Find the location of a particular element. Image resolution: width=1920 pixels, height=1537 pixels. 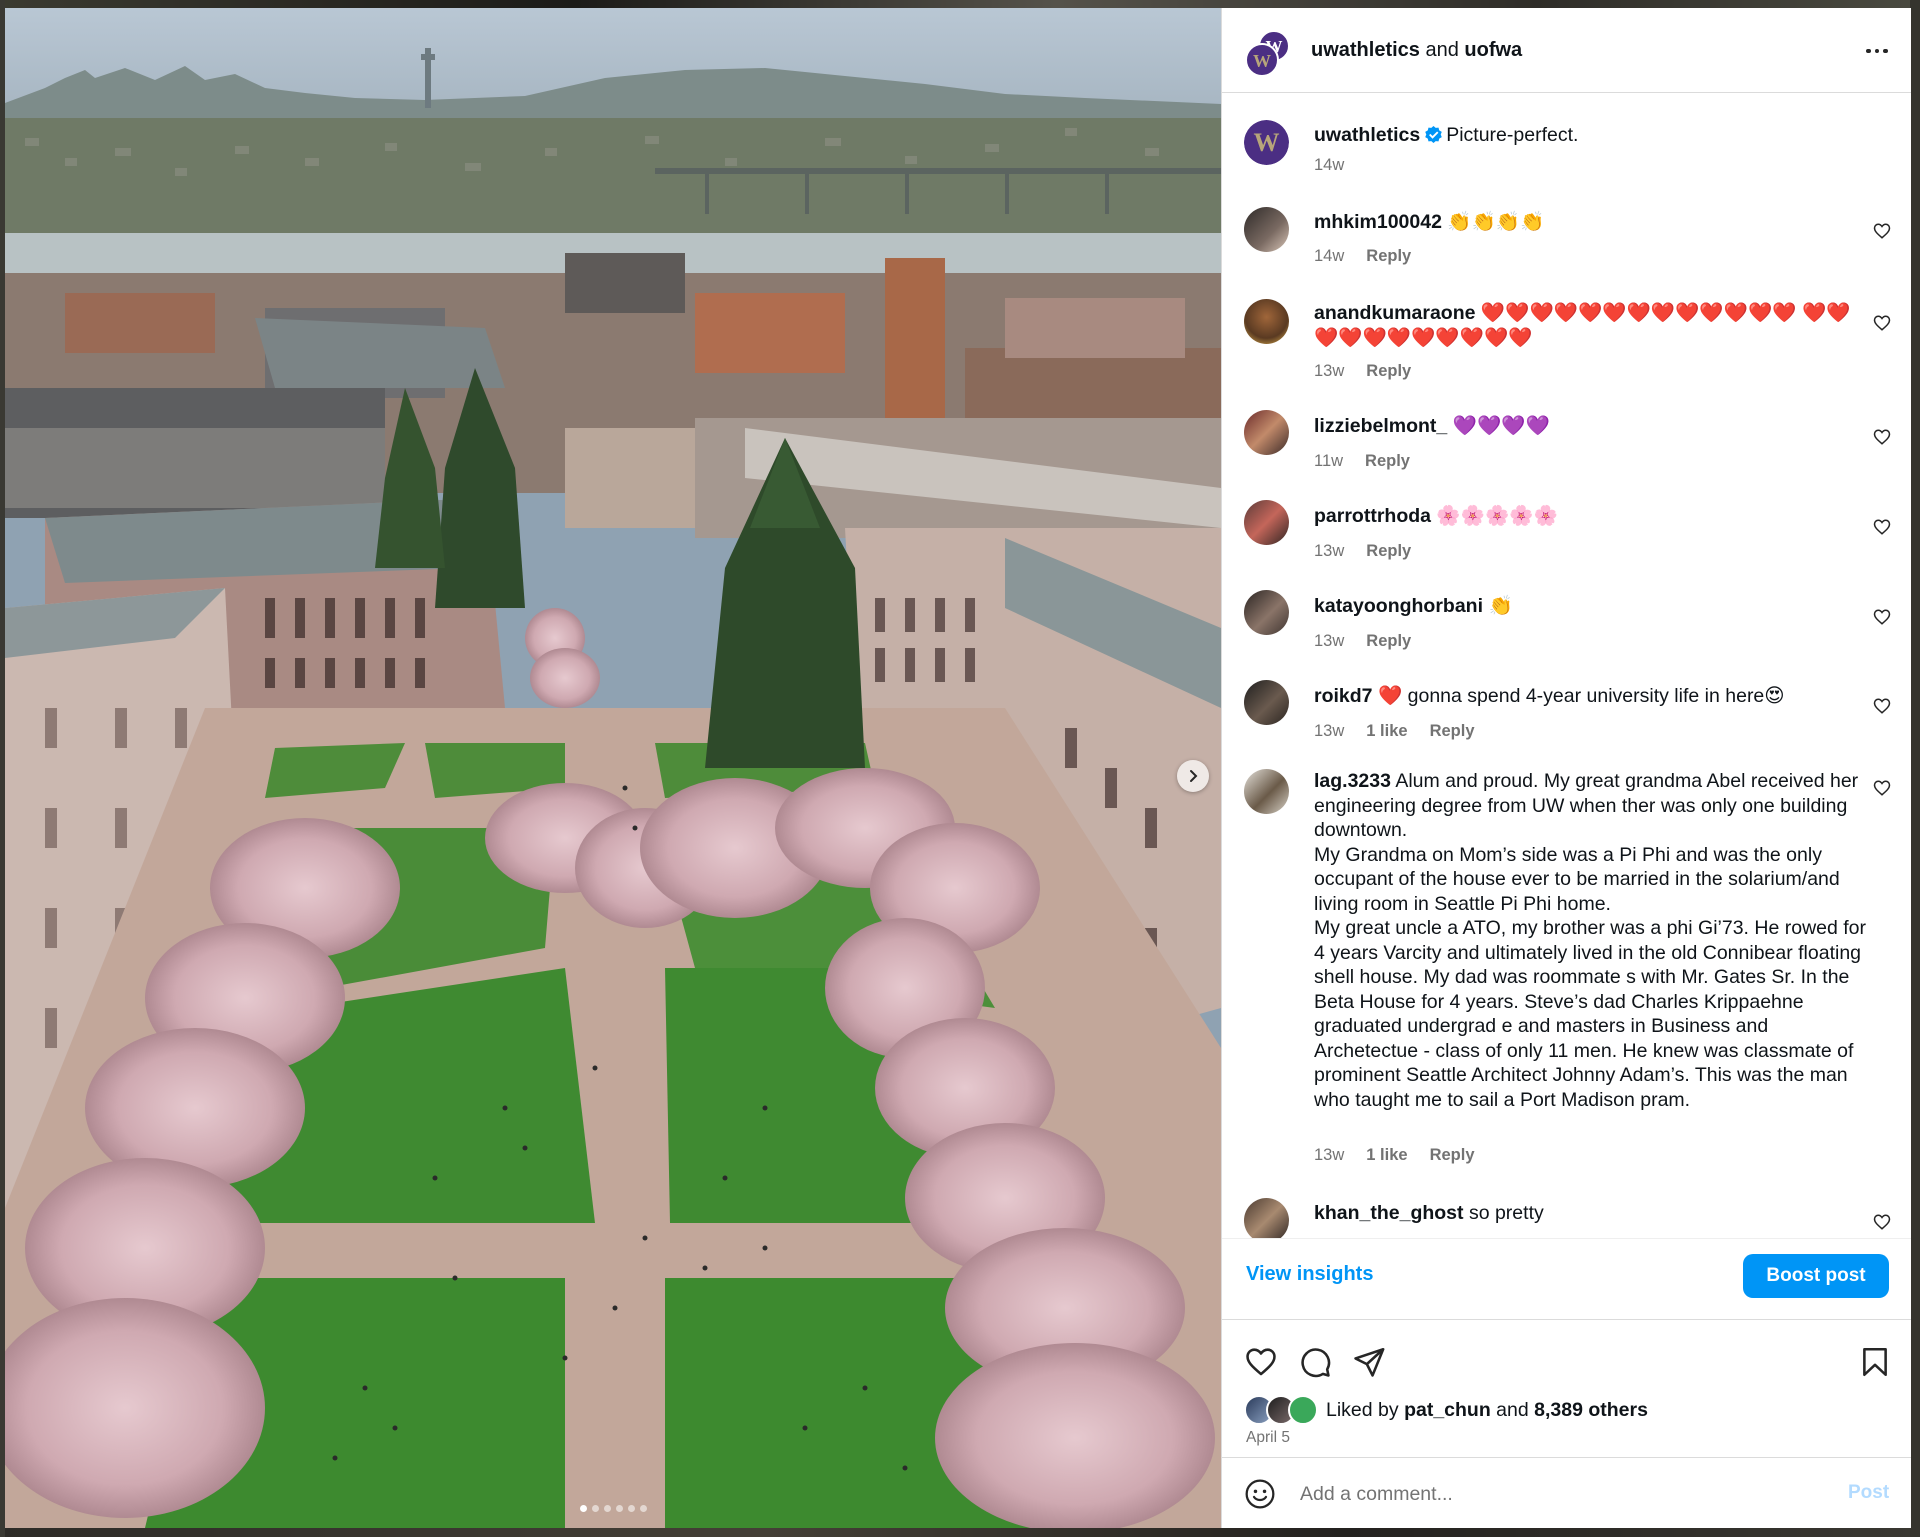

liker-avatar is located at coordinates (1303, 1410).